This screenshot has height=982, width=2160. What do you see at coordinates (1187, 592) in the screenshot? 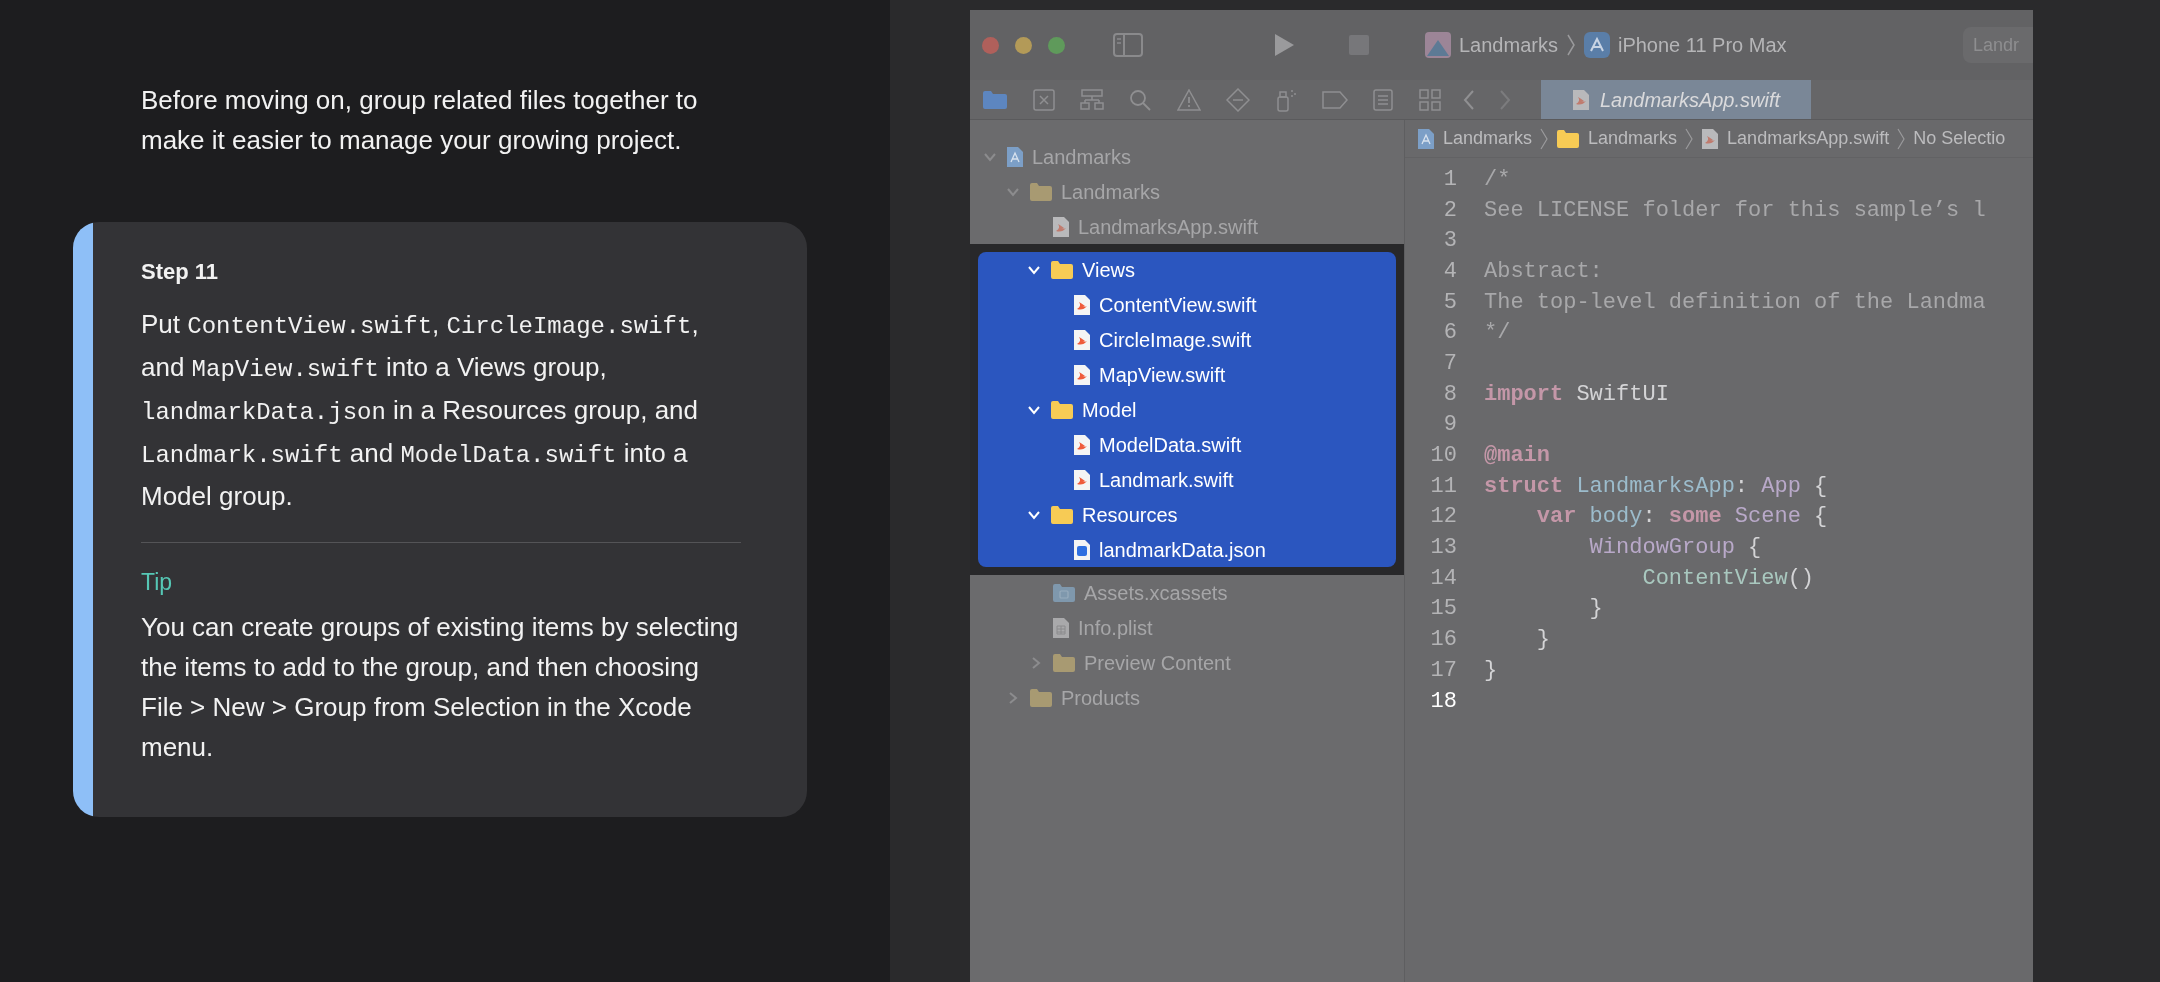
I see `navigator-row: Assets.xcassets` at bounding box center [1187, 592].